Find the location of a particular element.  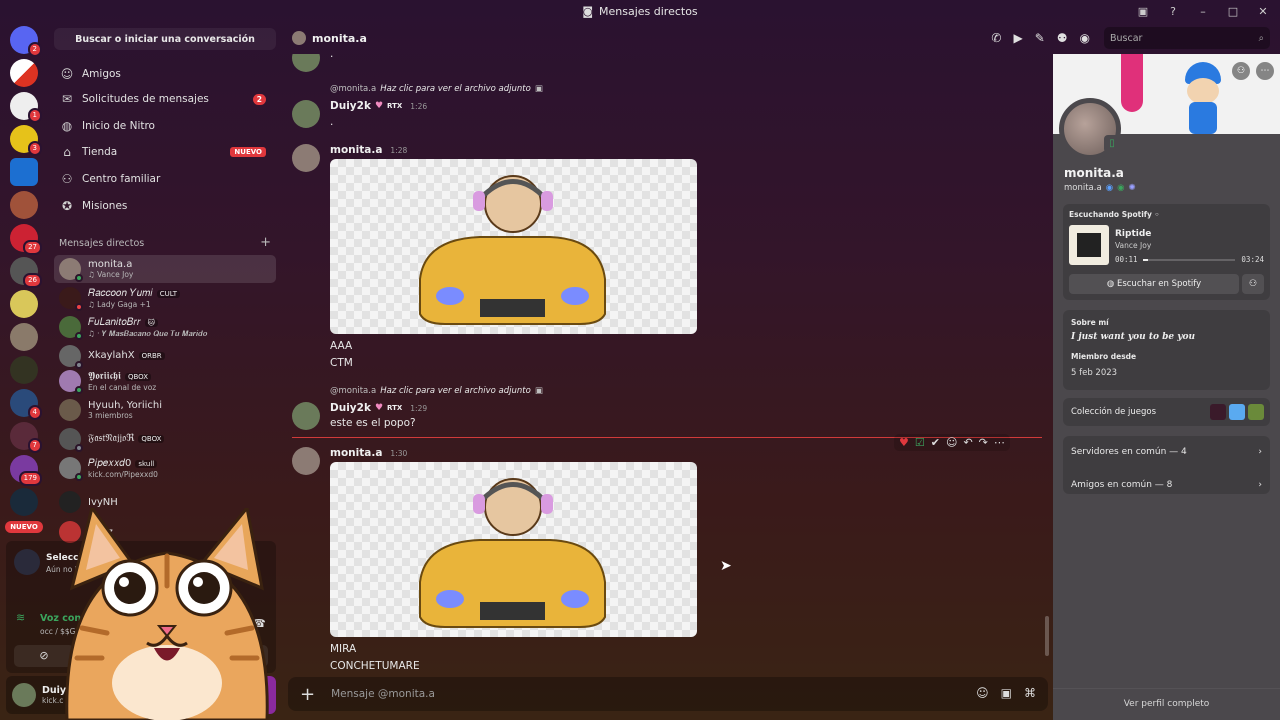

nav-friends: ☺ Amigos is located at coordinates (167, 74).